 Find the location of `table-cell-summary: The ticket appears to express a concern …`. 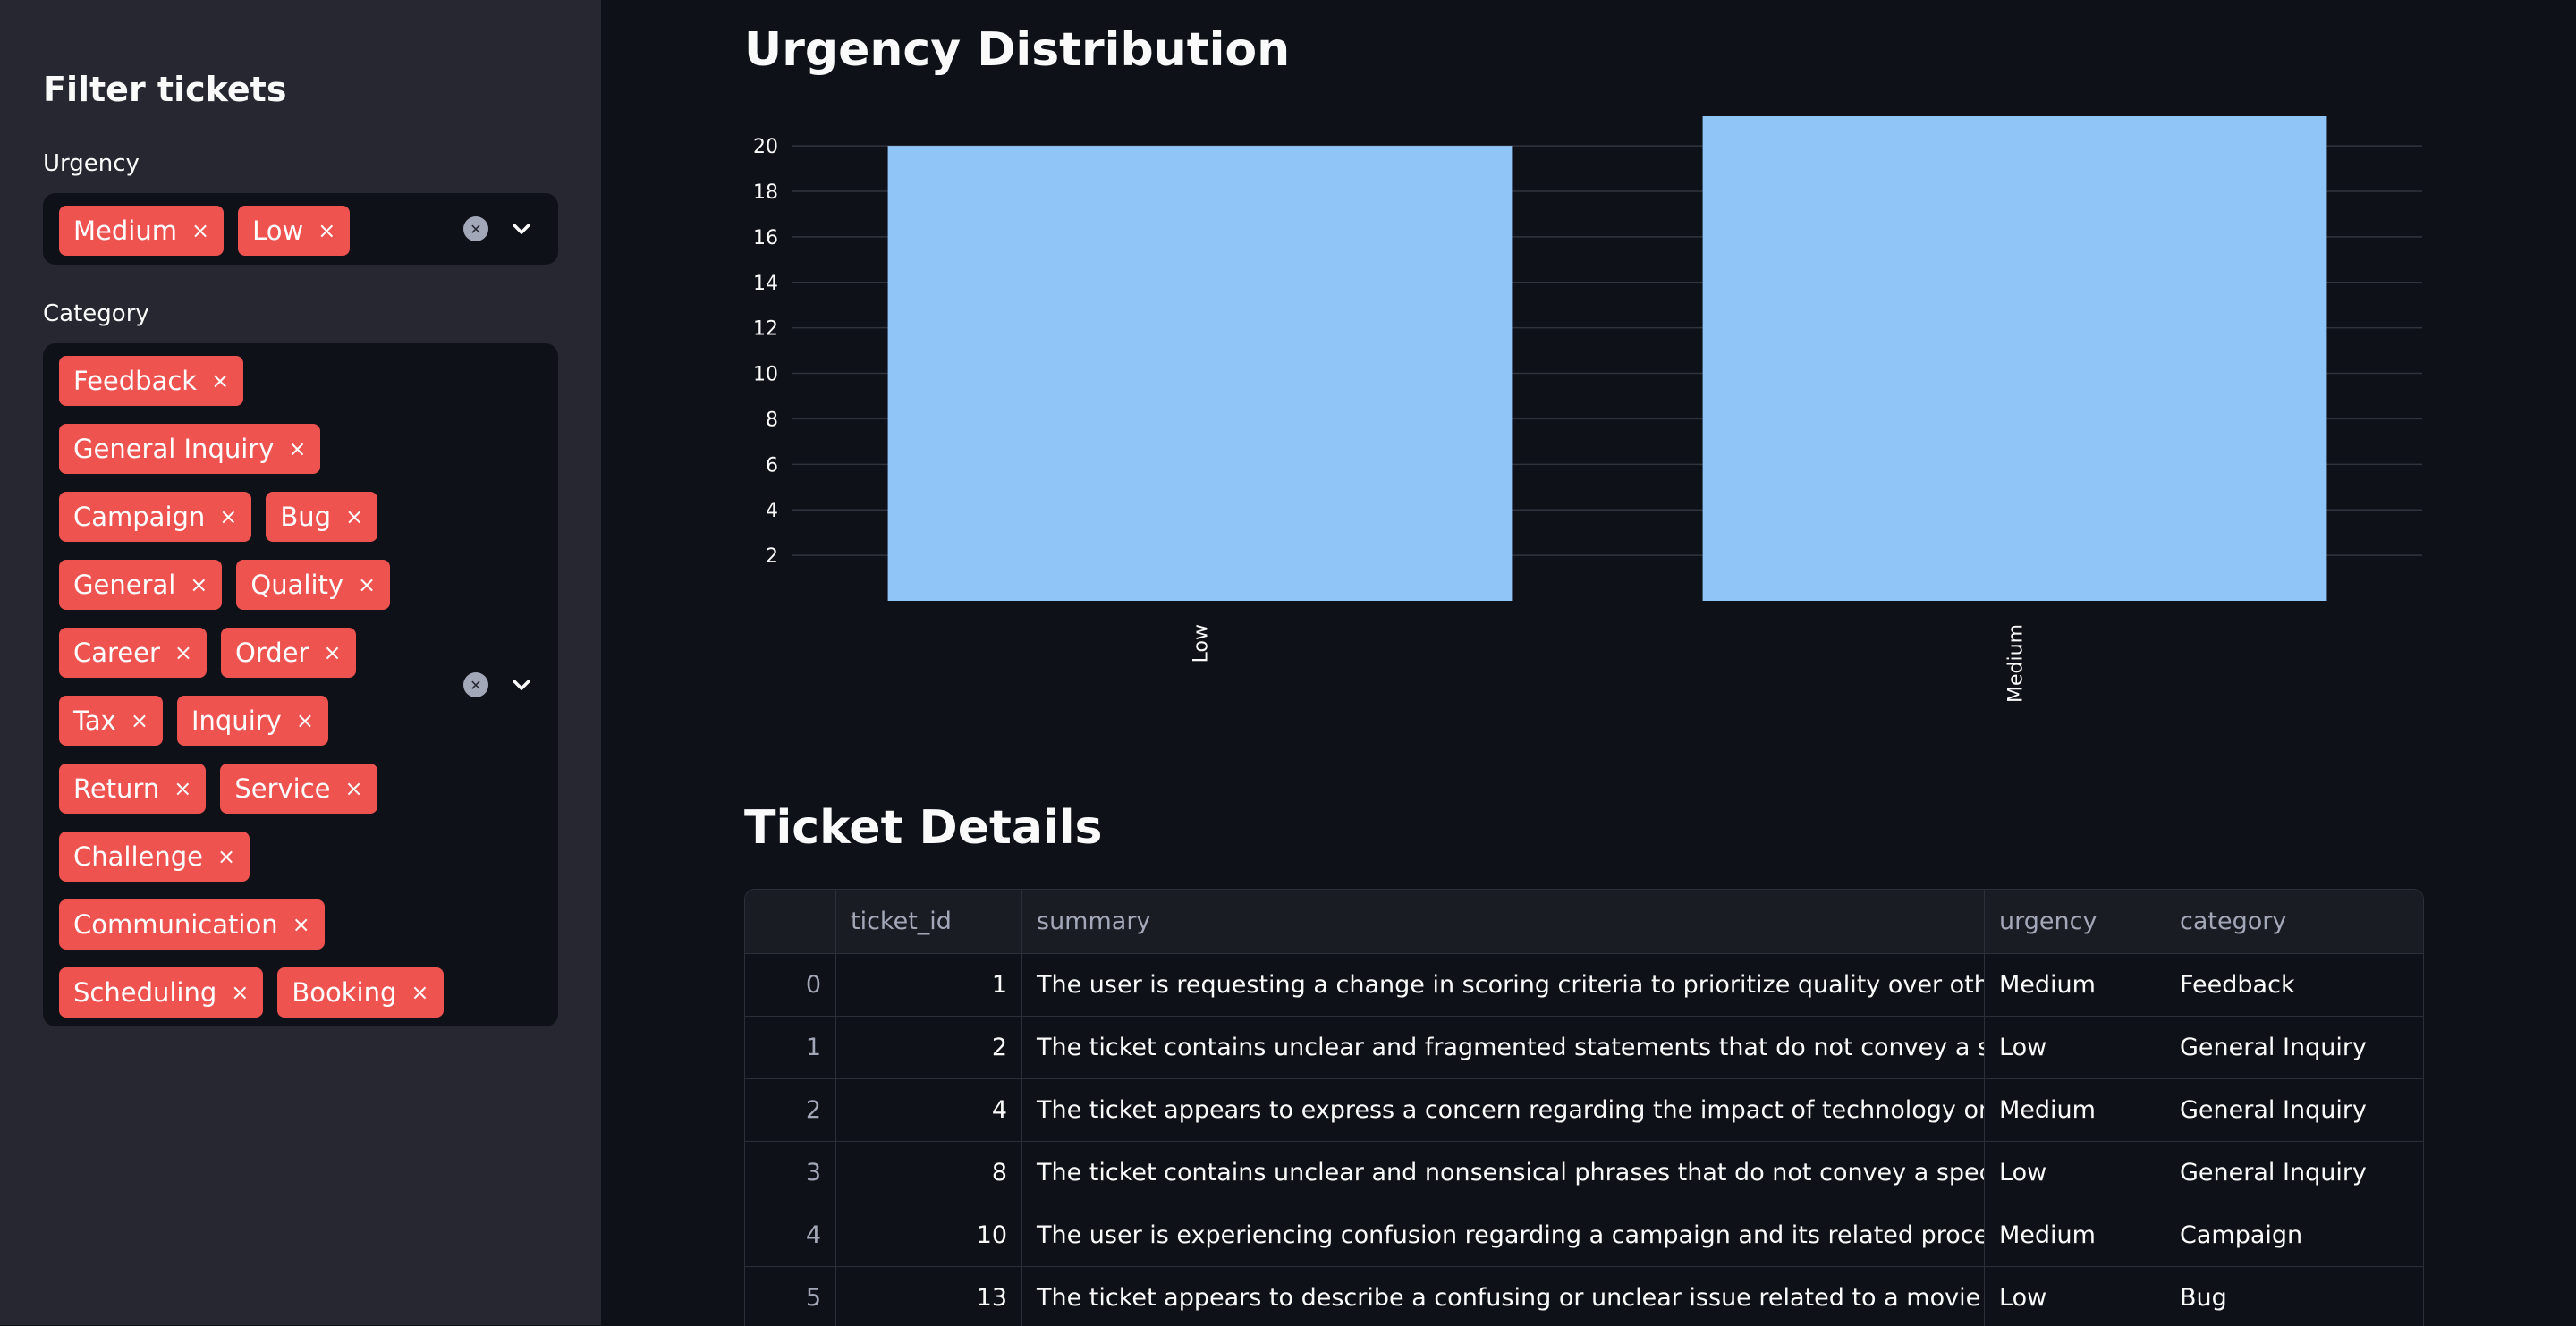

table-cell-summary: The ticket appears to express a concern … is located at coordinates (1503, 1110).